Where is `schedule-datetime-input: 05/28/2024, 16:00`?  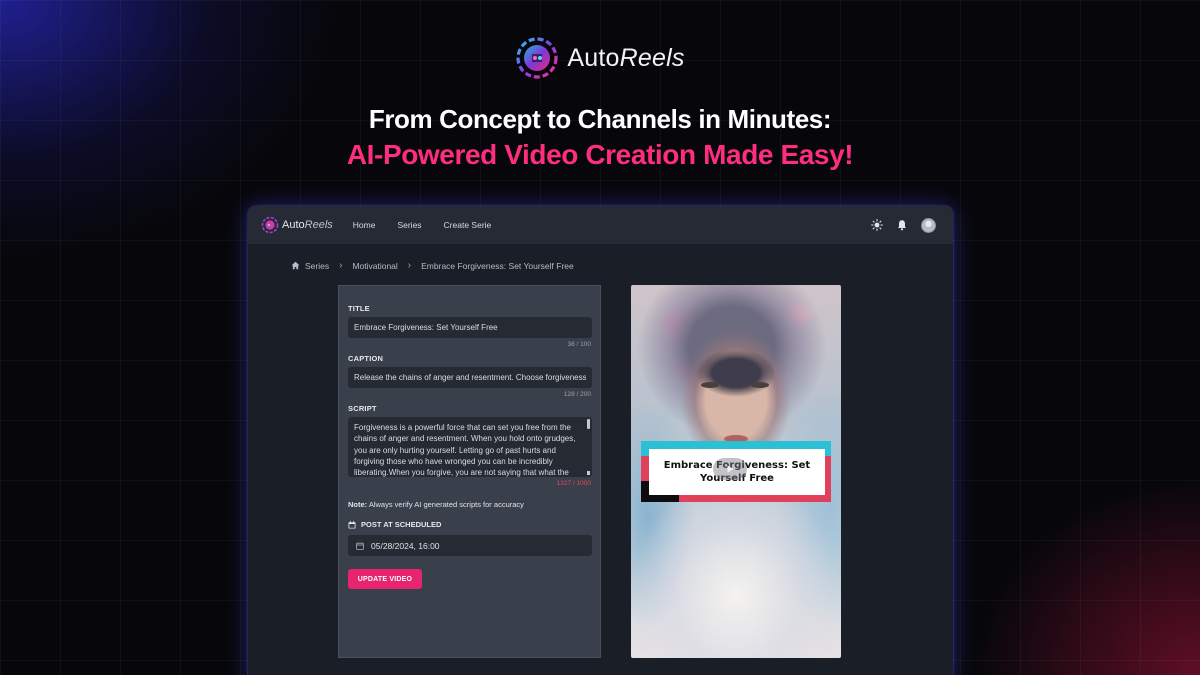 schedule-datetime-input: 05/28/2024, 16:00 is located at coordinates (470, 545).